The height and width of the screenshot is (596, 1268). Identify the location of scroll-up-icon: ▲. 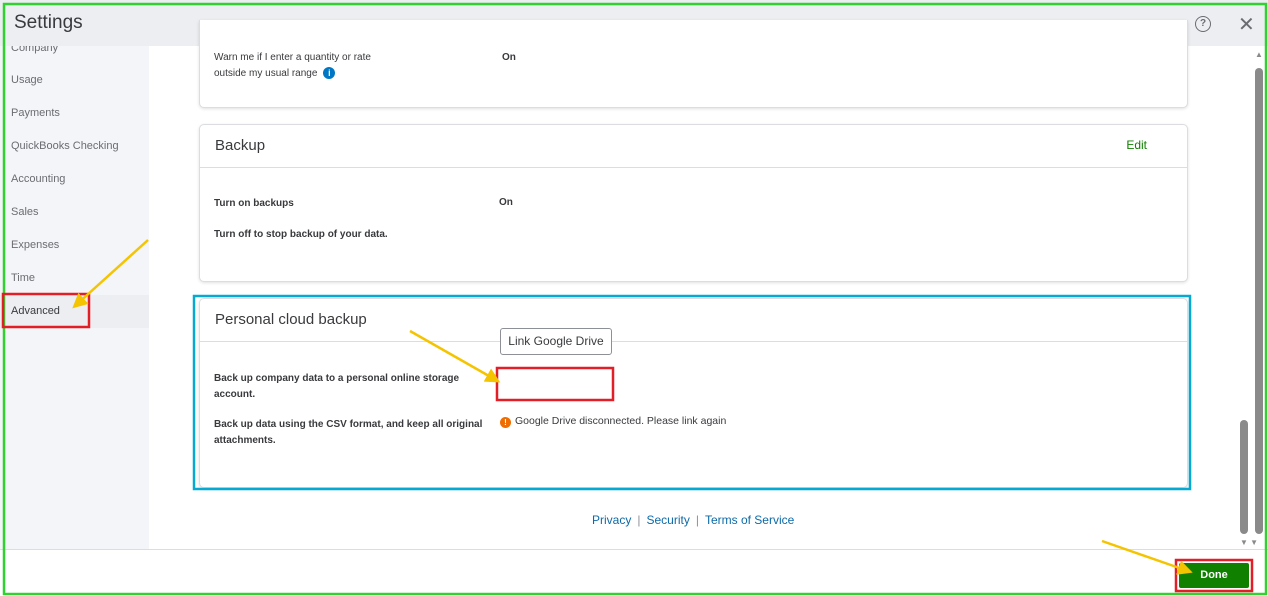
(1259, 54).